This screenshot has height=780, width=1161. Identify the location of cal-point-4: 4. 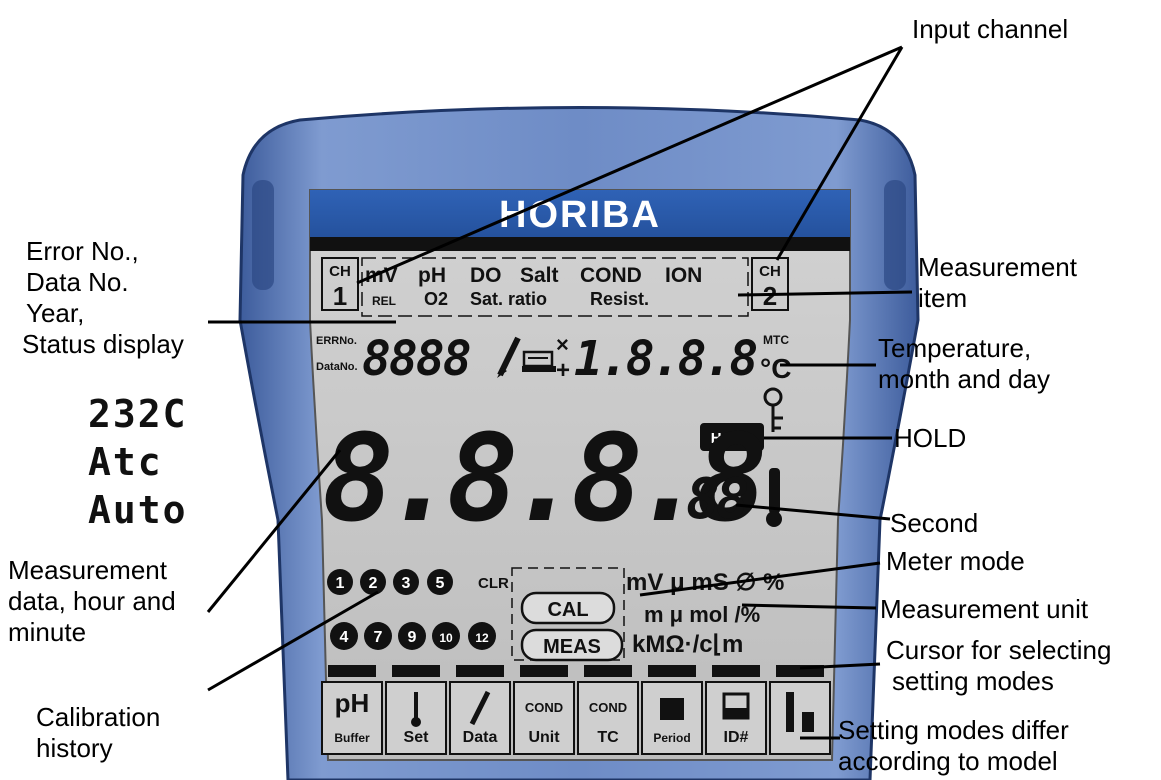
(344, 636).